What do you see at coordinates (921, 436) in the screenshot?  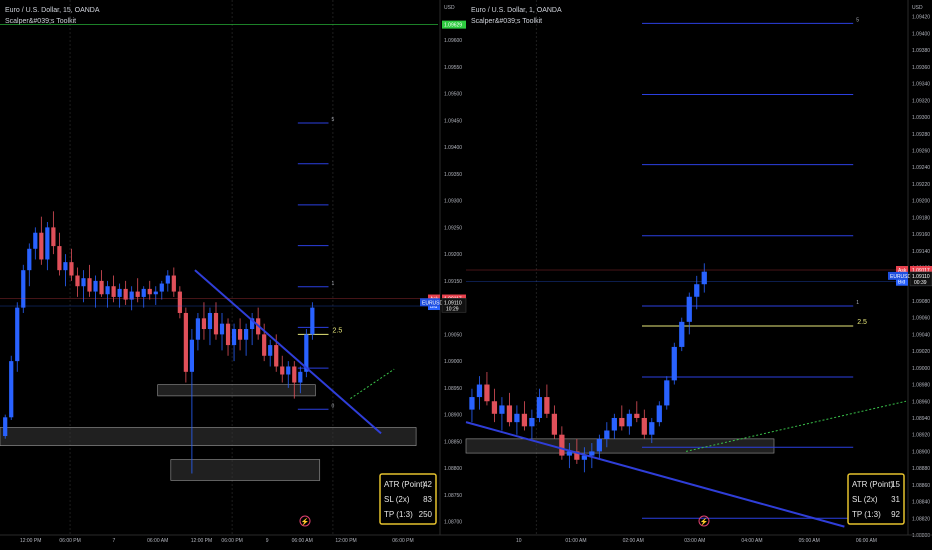 I see `y-tick-label: 1.08920` at bounding box center [921, 436].